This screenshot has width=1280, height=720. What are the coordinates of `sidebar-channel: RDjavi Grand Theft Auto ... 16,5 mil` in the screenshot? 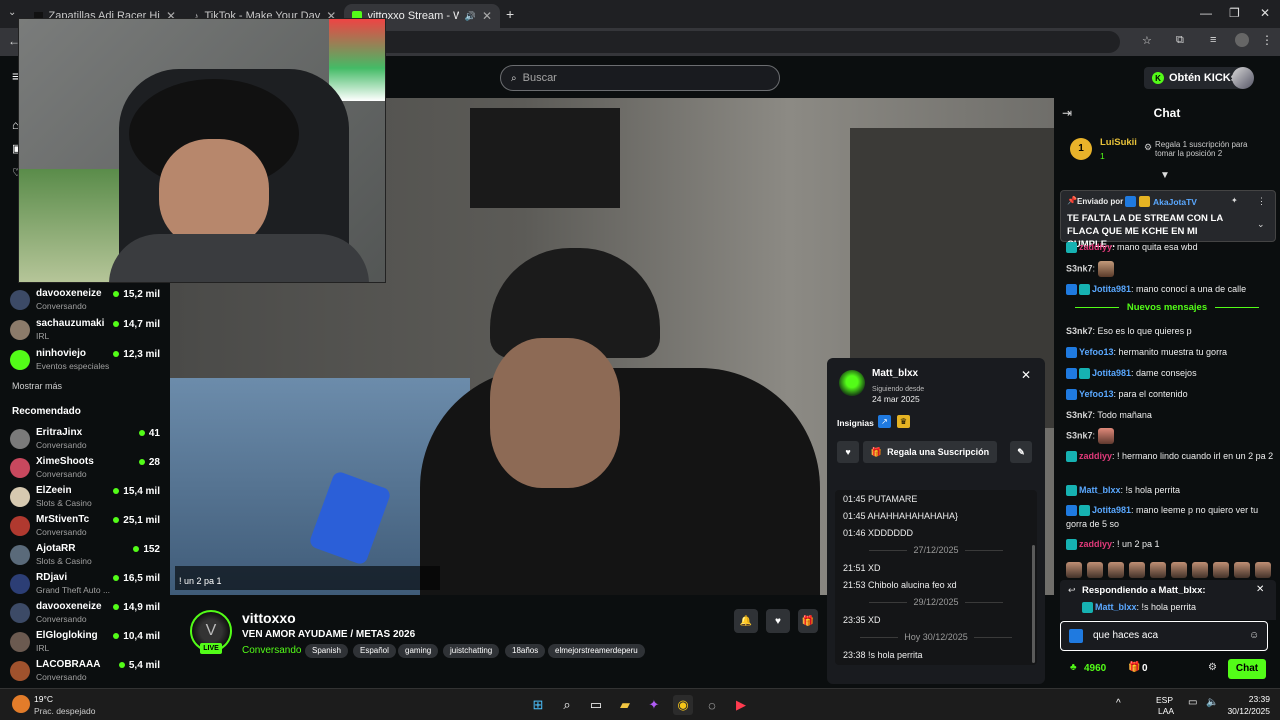 It's located at (87, 584).